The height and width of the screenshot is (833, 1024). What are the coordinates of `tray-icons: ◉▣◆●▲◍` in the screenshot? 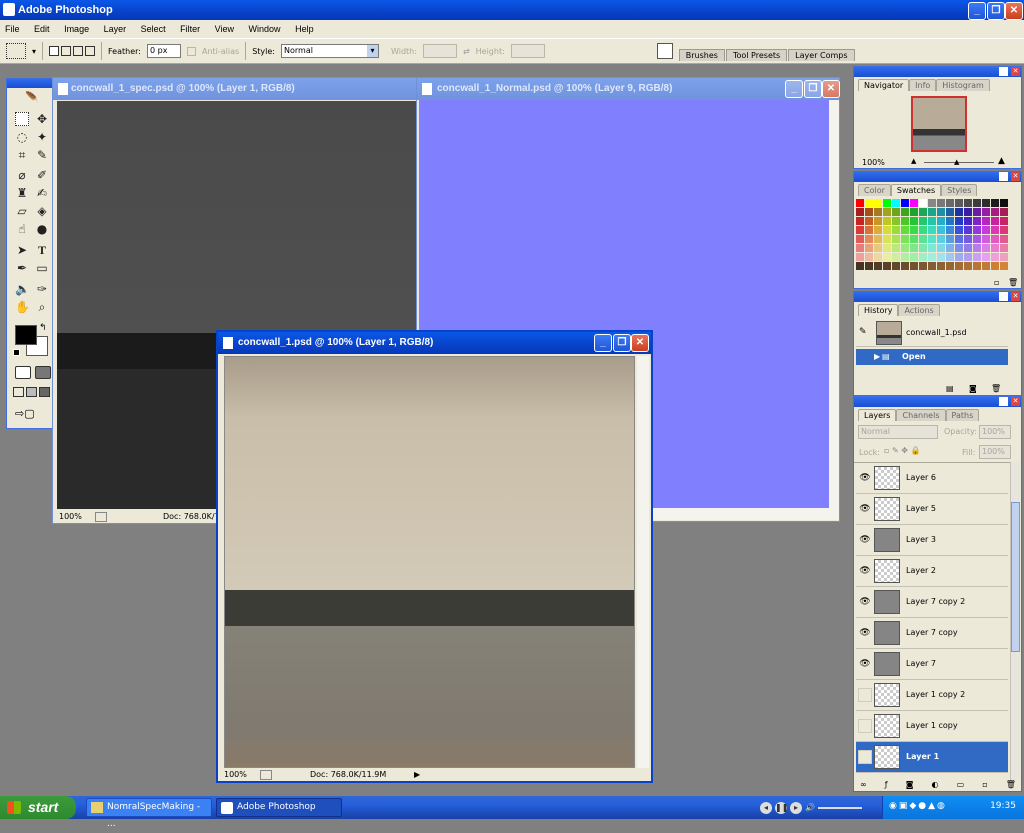 It's located at (918, 806).